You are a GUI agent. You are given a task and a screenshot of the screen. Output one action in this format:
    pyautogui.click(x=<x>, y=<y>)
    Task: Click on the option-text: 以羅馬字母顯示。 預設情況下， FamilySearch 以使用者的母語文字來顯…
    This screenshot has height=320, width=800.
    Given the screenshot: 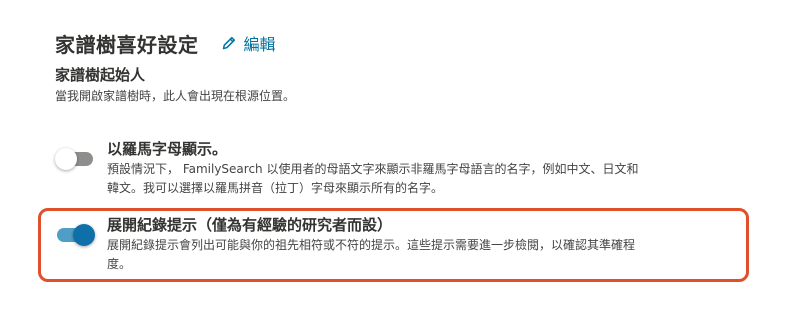 What is the action you would take?
    pyautogui.click(x=426, y=168)
    